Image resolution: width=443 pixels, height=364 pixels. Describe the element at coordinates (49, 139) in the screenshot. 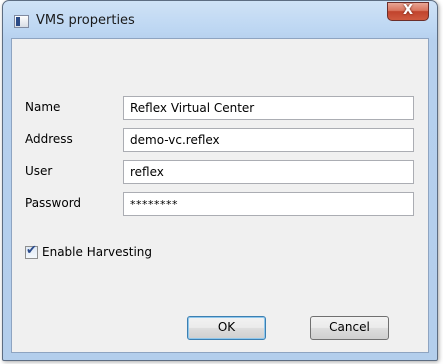

I see `address-label: Address` at that location.